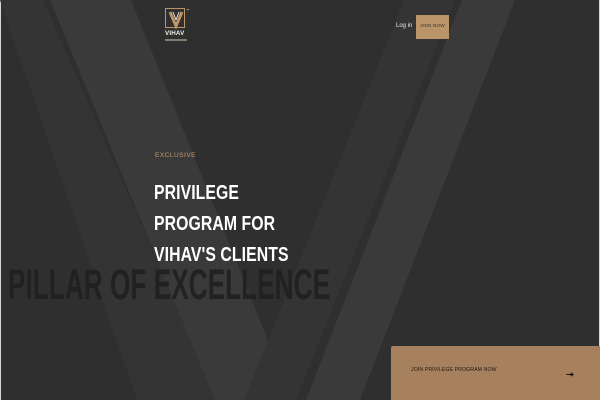 The width and height of the screenshot is (600, 400). Describe the element at coordinates (176, 40) in the screenshot. I see `logo-tagline-bar` at that location.